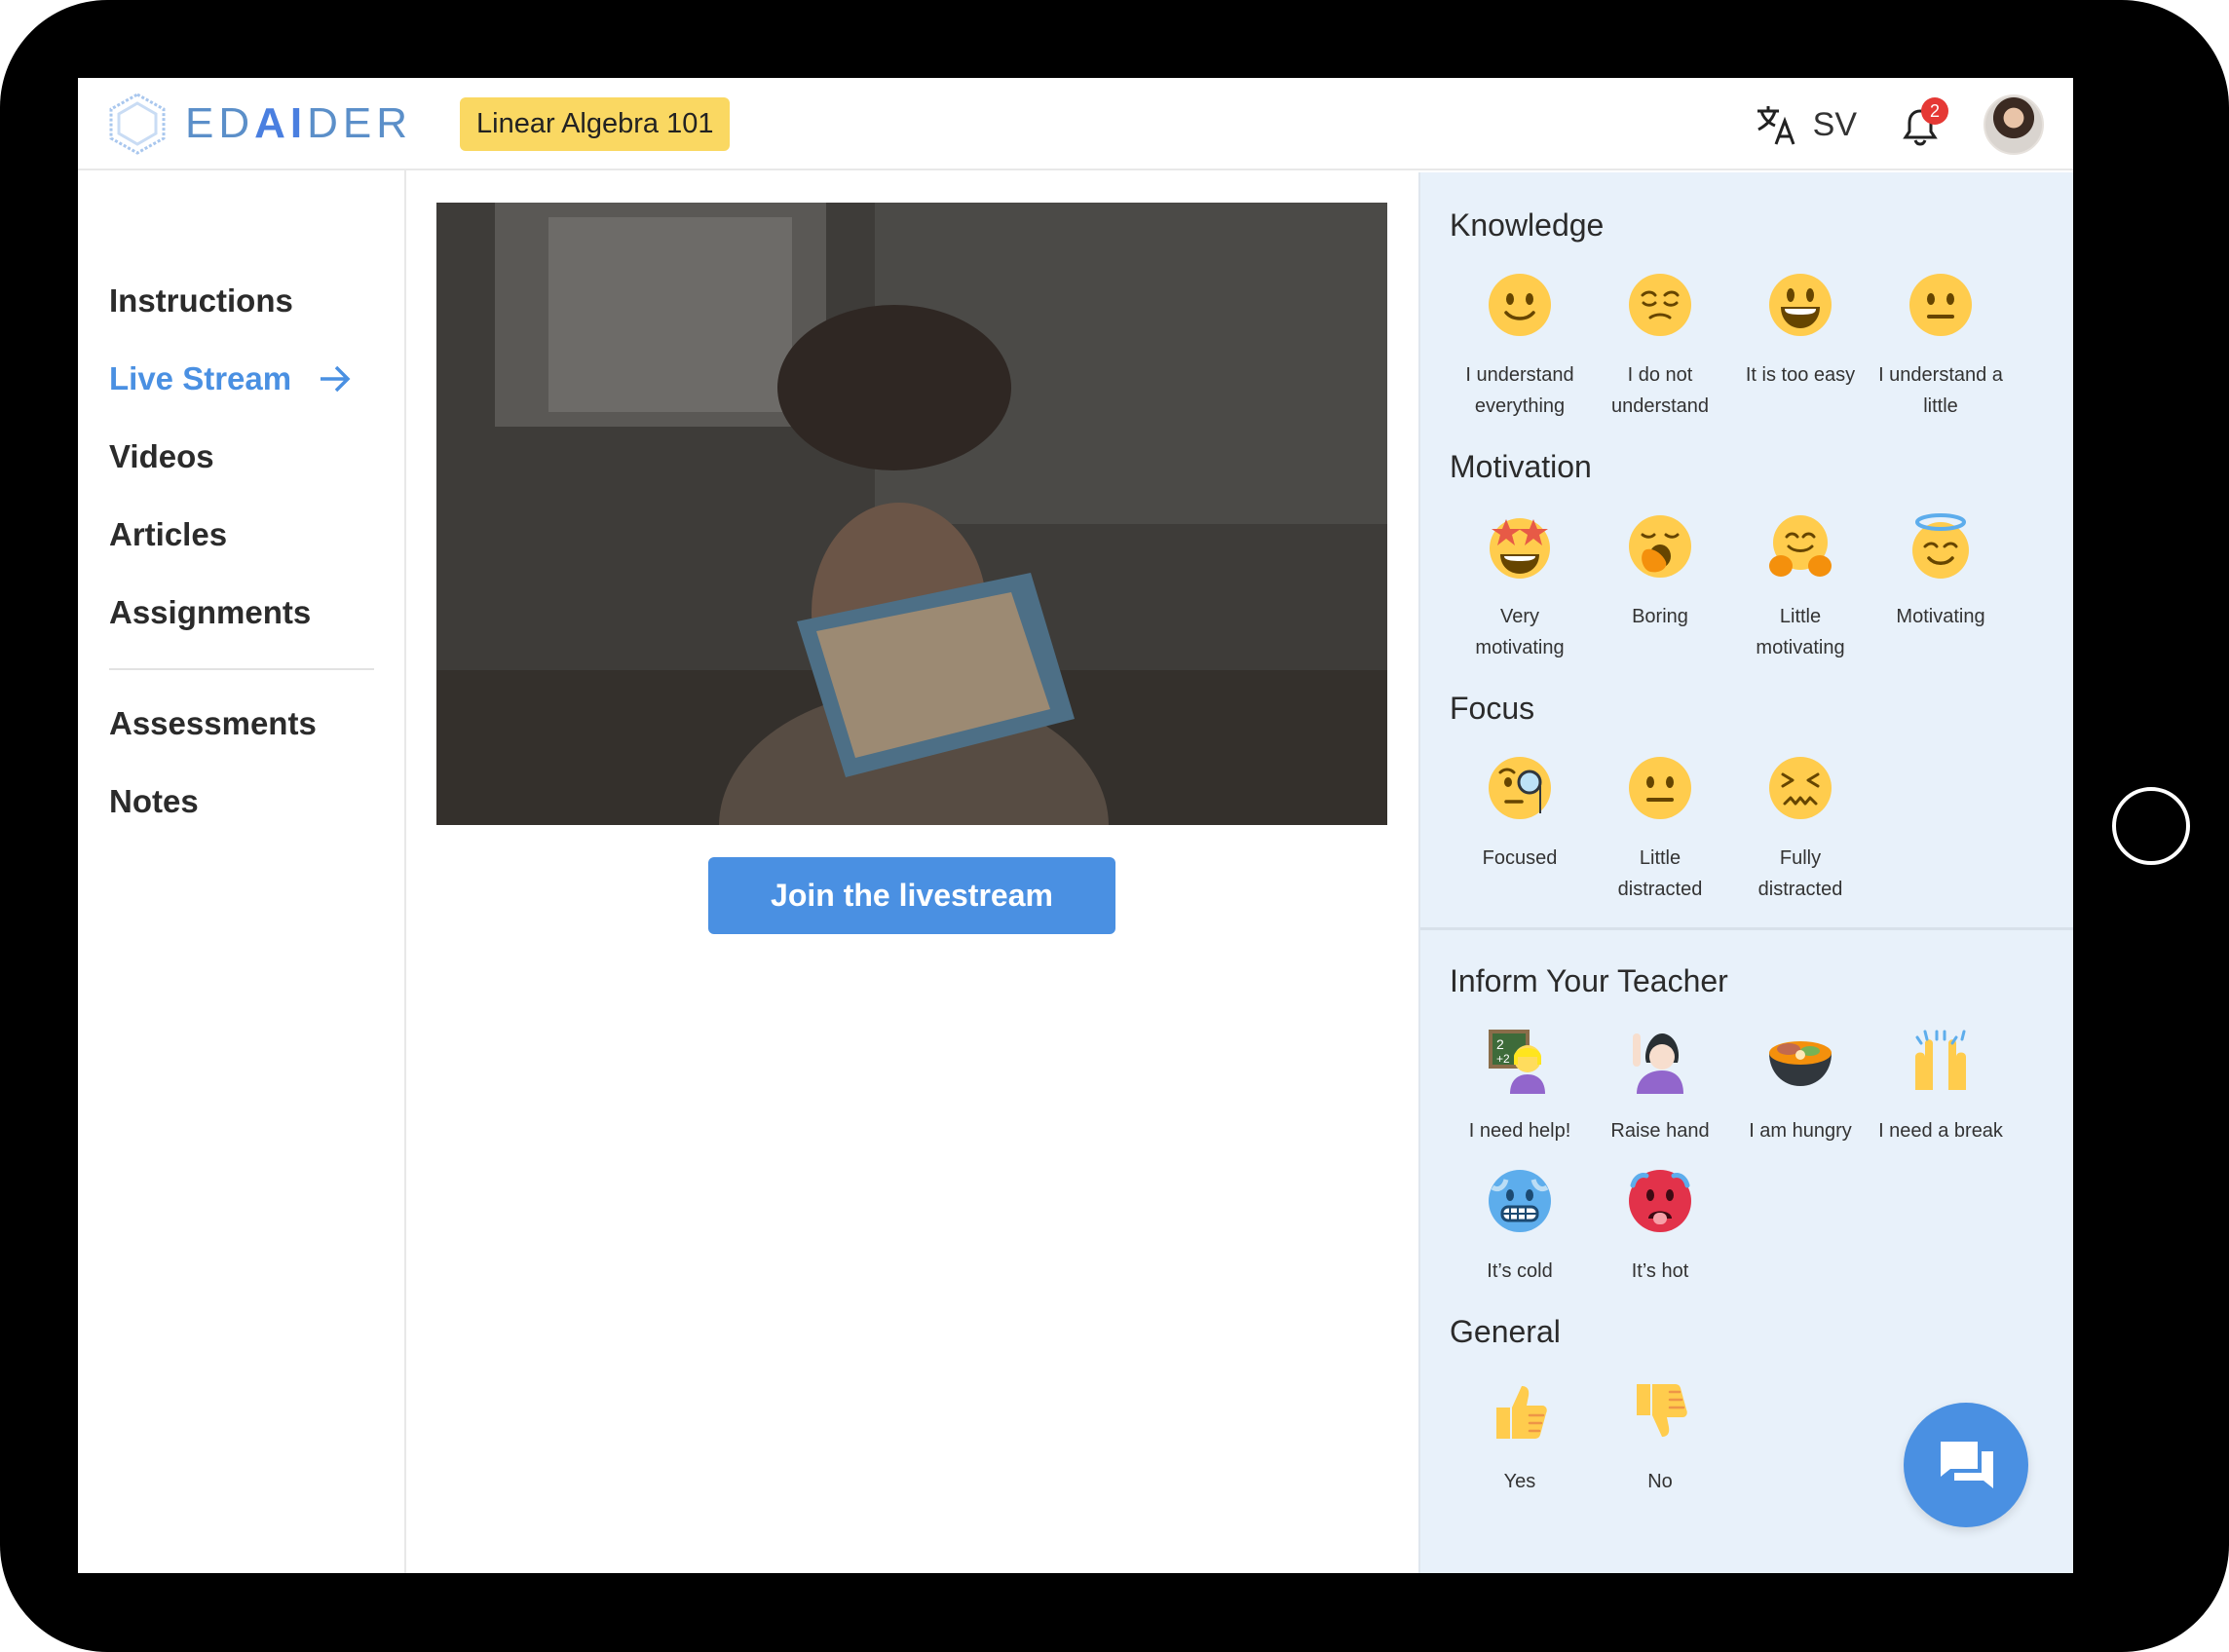 Image resolution: width=2229 pixels, height=1652 pixels. What do you see at coordinates (1075, 124) in the screenshot?
I see `top-header: EDAIDER Linear Algebra 101 SV 2` at bounding box center [1075, 124].